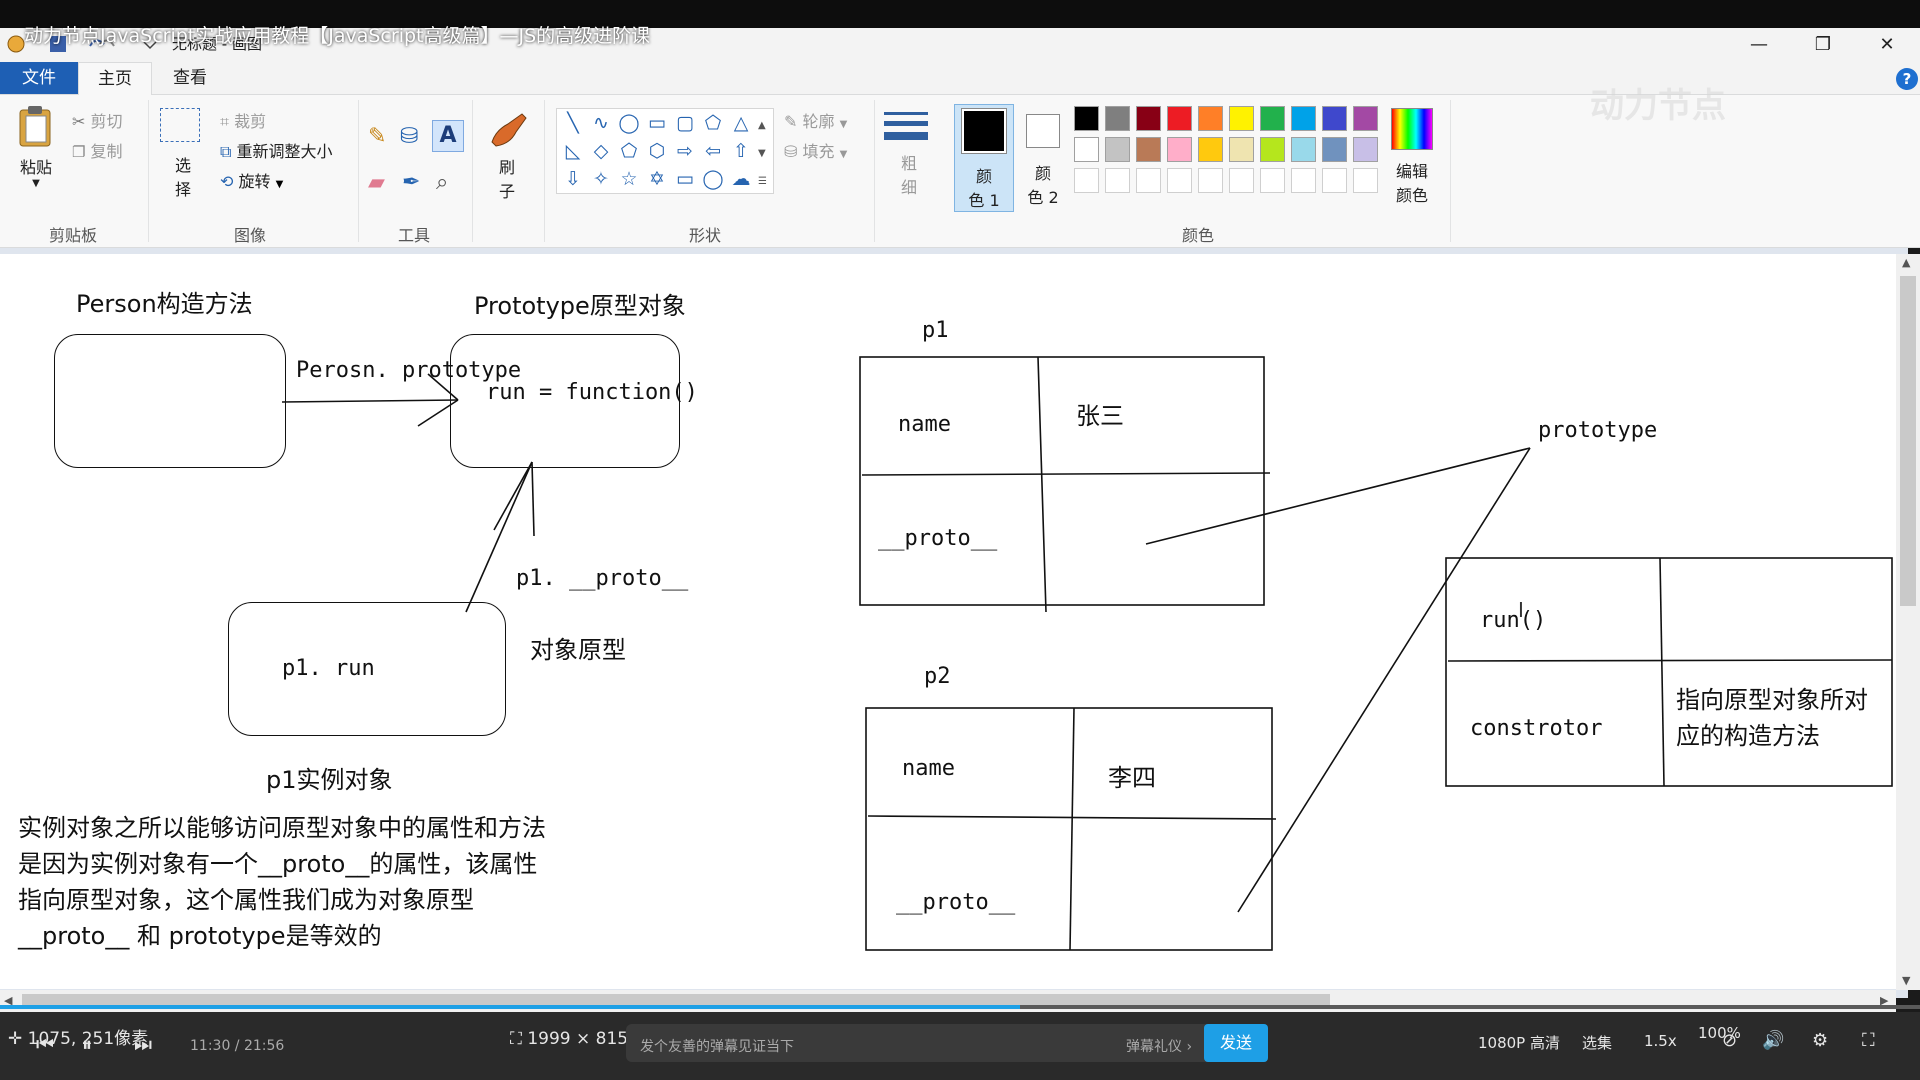  I want to click on outline-button: ✎ 轮廓 ▼, so click(815, 120).